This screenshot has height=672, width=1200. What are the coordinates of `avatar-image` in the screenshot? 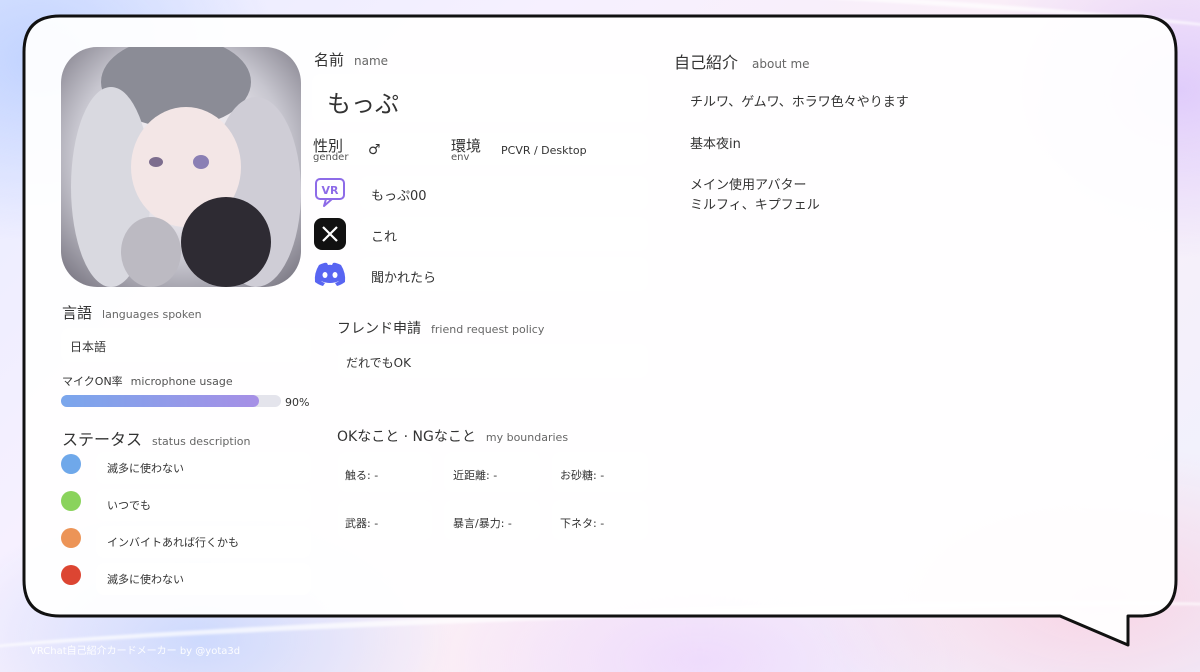 It's located at (181, 167).